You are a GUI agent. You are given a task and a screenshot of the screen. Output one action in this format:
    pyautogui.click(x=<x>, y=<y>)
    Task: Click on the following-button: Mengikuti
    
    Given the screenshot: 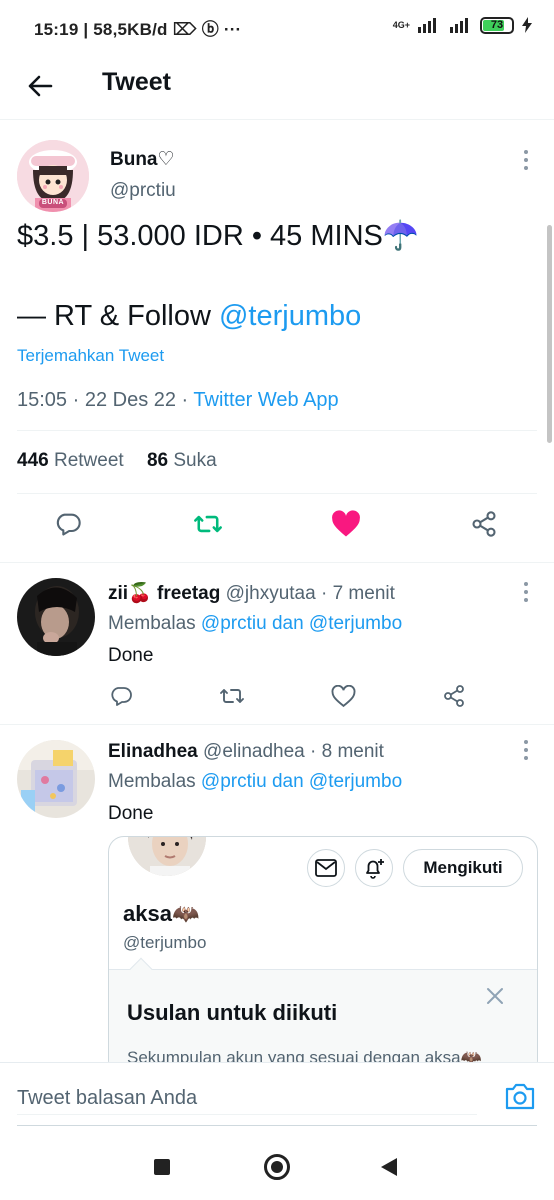 What is the action you would take?
    pyautogui.click(x=463, y=868)
    